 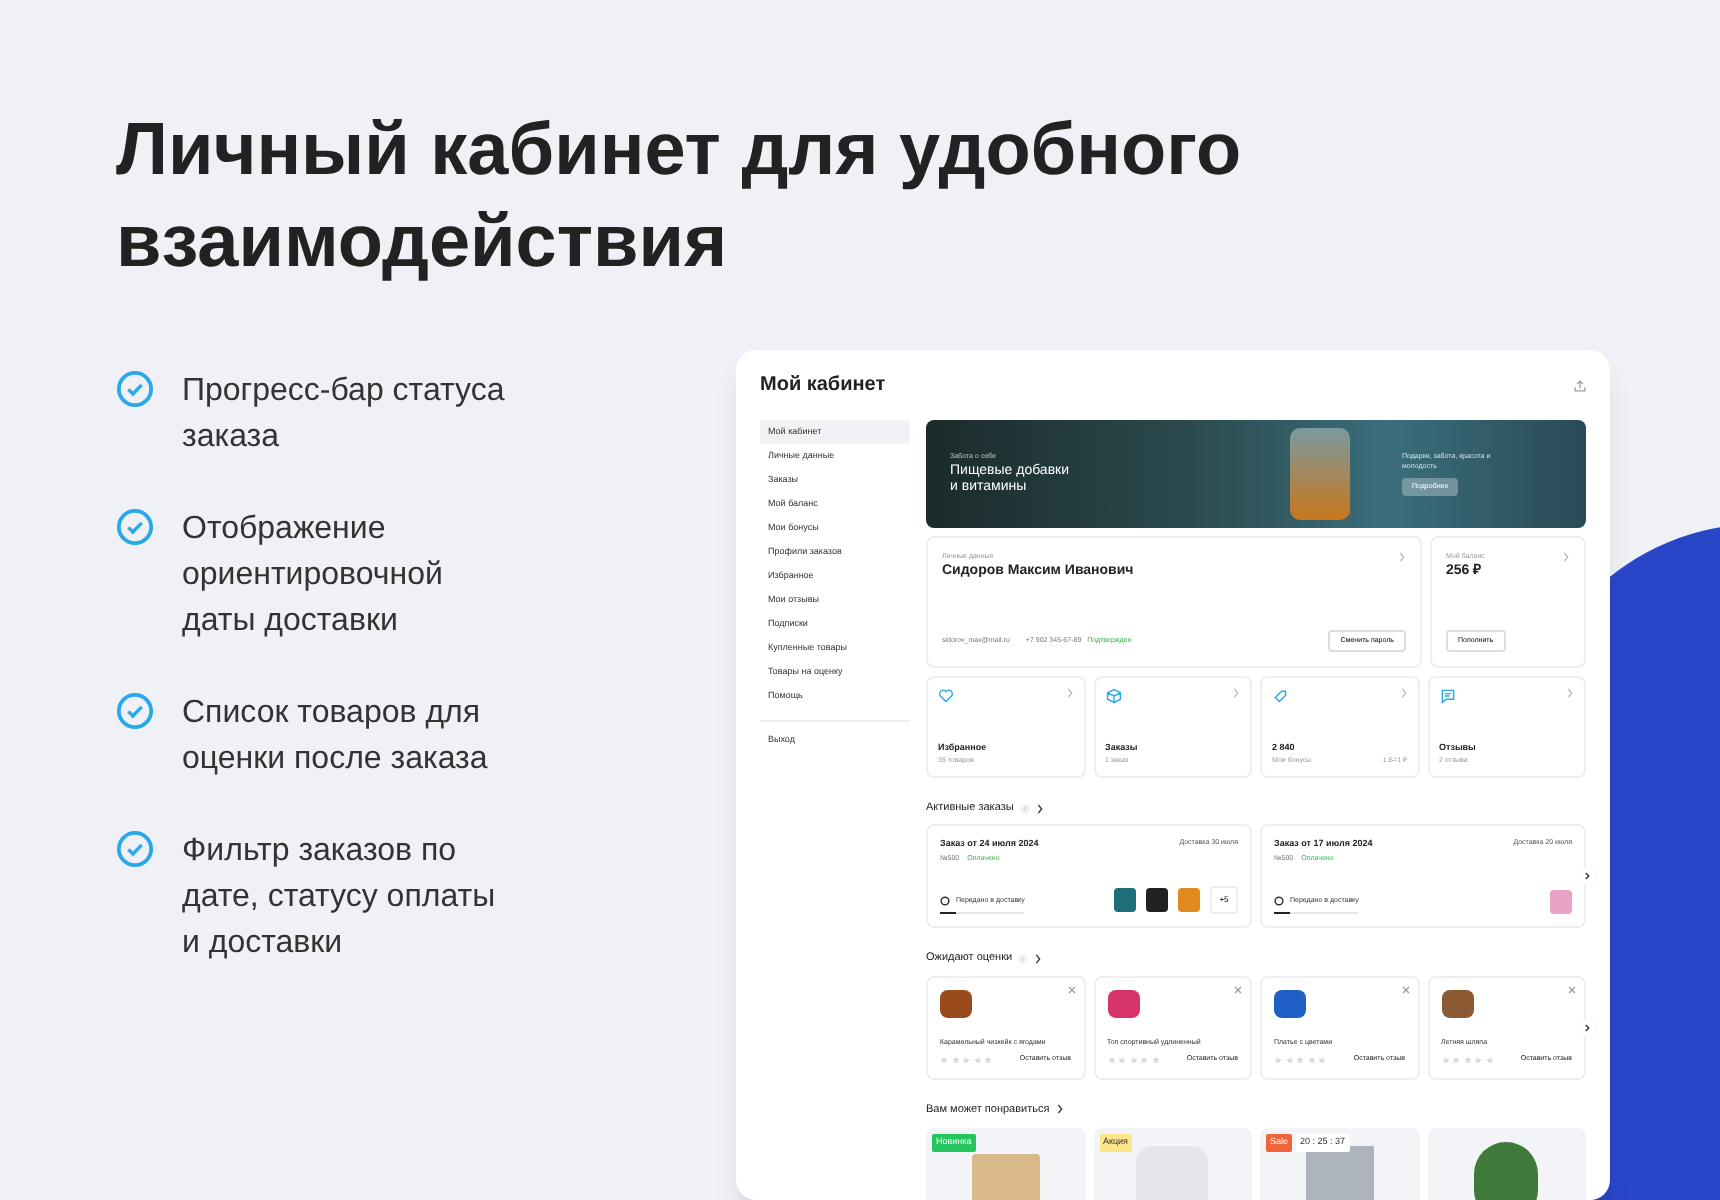 What do you see at coordinates (1280, 696) in the screenshot?
I see `tag-icon` at bounding box center [1280, 696].